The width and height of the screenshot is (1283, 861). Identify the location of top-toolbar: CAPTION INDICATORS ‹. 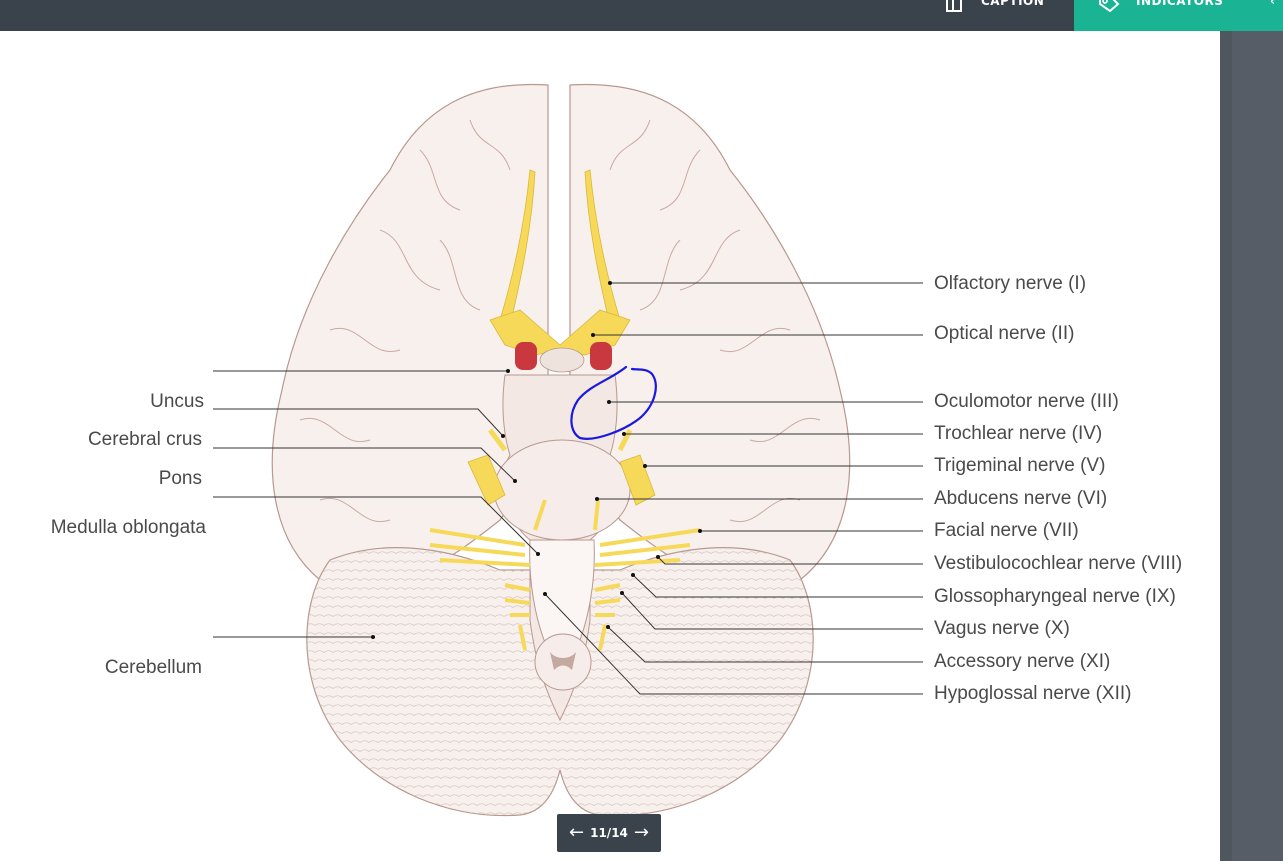
(641, 15).